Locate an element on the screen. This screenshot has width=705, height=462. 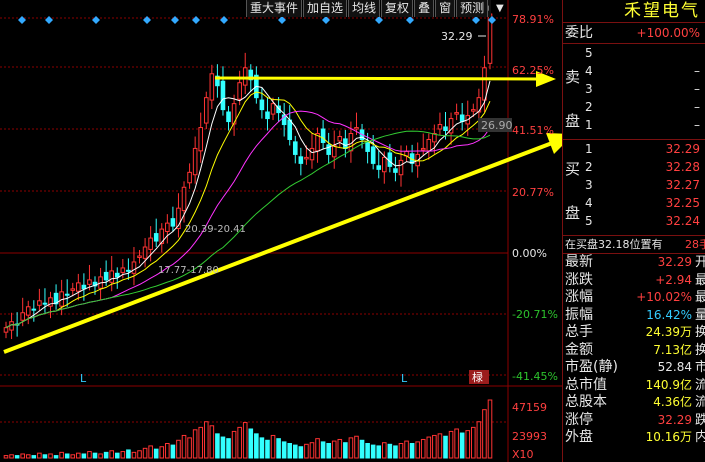
stat-row: 总股本 4.36亿流 is located at coordinates (634, 403).